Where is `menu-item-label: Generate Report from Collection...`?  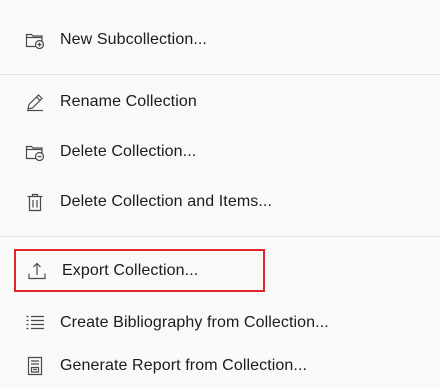
menu-item-label: Generate Report from Collection... is located at coordinates (184, 365).